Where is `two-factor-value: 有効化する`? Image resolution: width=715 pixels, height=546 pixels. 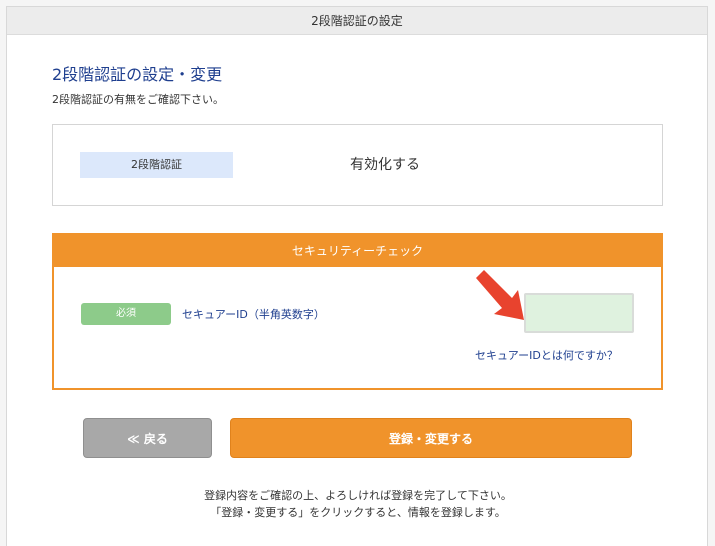
two-factor-value: 有効化する is located at coordinates (385, 165).